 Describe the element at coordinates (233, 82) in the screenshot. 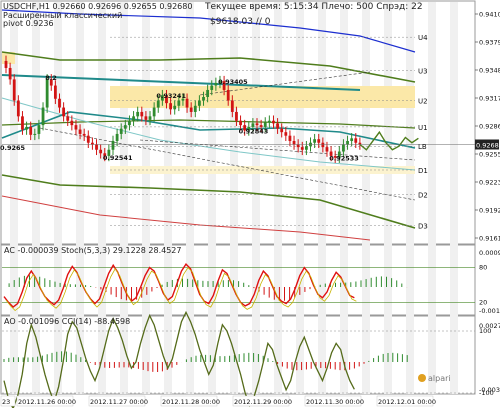

I see `price-annotation: 0.93405` at that location.